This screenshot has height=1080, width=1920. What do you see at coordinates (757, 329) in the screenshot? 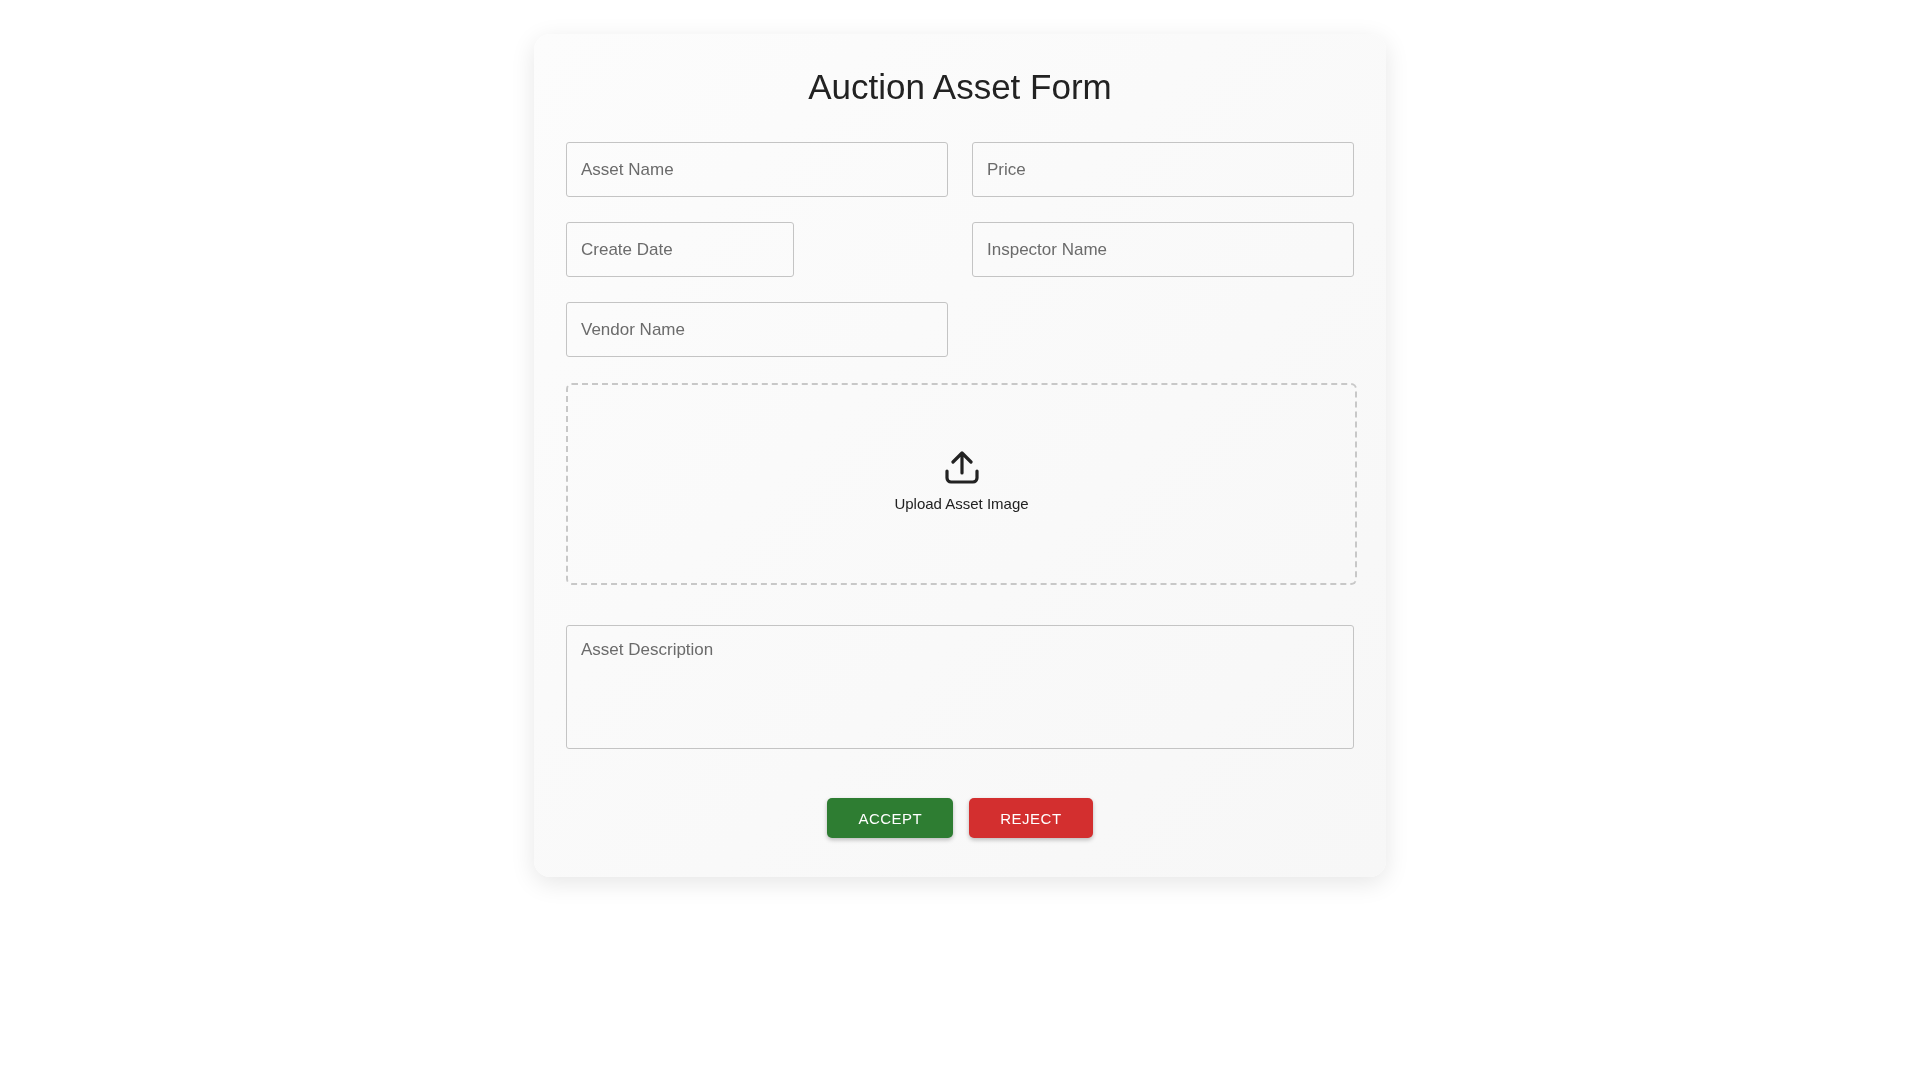
I see `input-field: Vendor Name` at bounding box center [757, 329].